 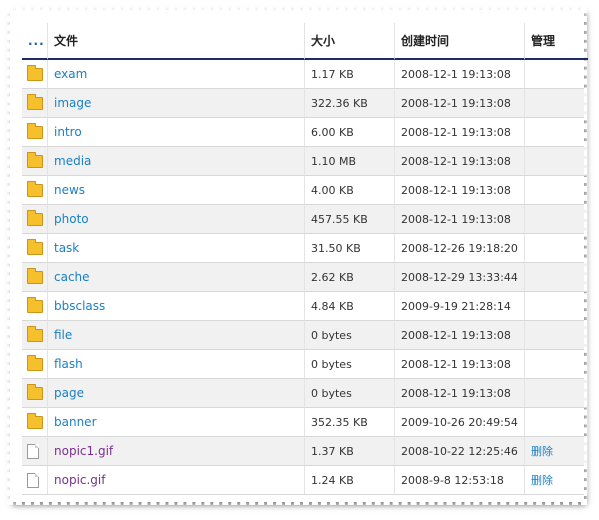 I want to click on size-cell: 1.17 KB, so click(x=350, y=74).